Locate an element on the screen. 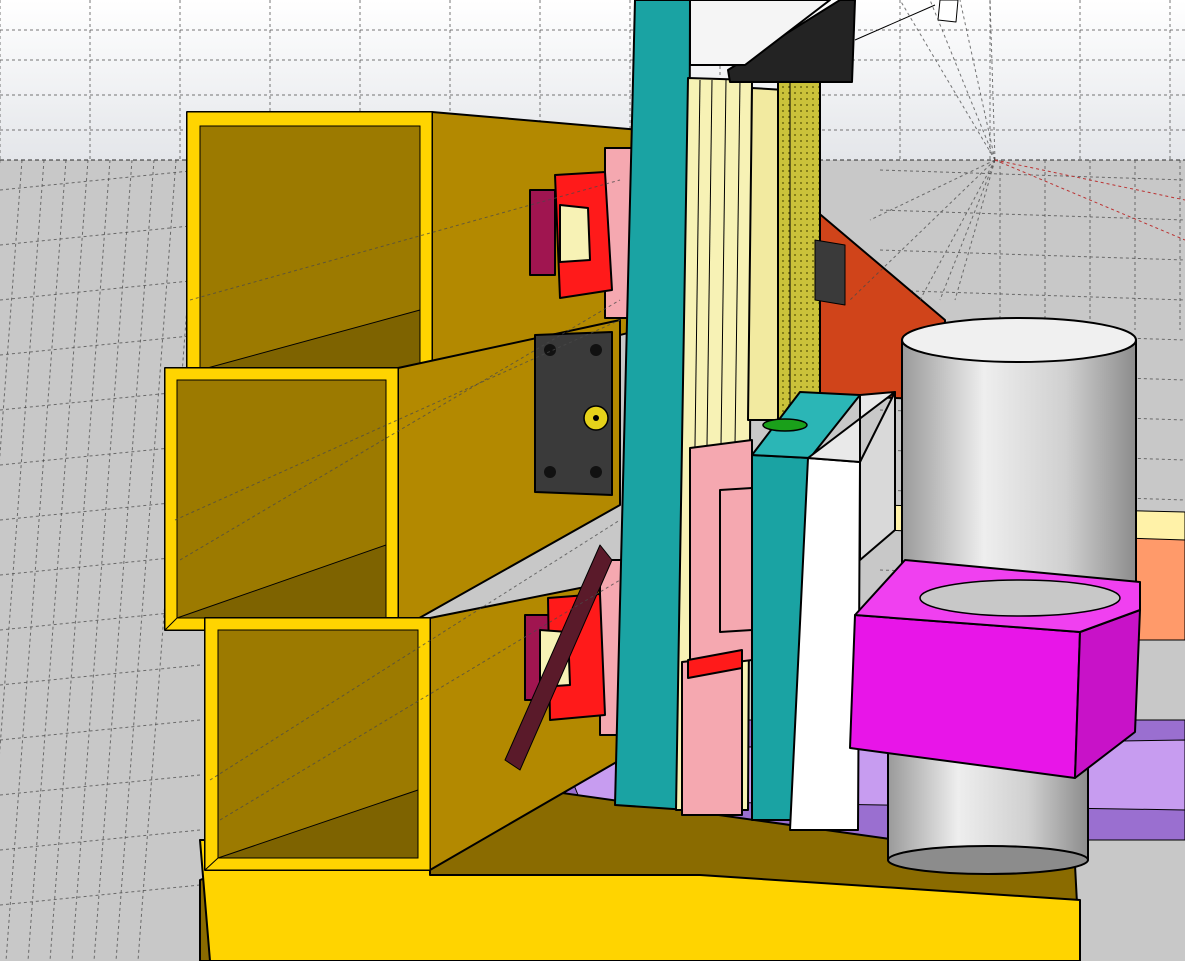 Image resolution: width=1185 pixels, height=961 pixels. spindle-clamp is located at coordinates (995, 669).